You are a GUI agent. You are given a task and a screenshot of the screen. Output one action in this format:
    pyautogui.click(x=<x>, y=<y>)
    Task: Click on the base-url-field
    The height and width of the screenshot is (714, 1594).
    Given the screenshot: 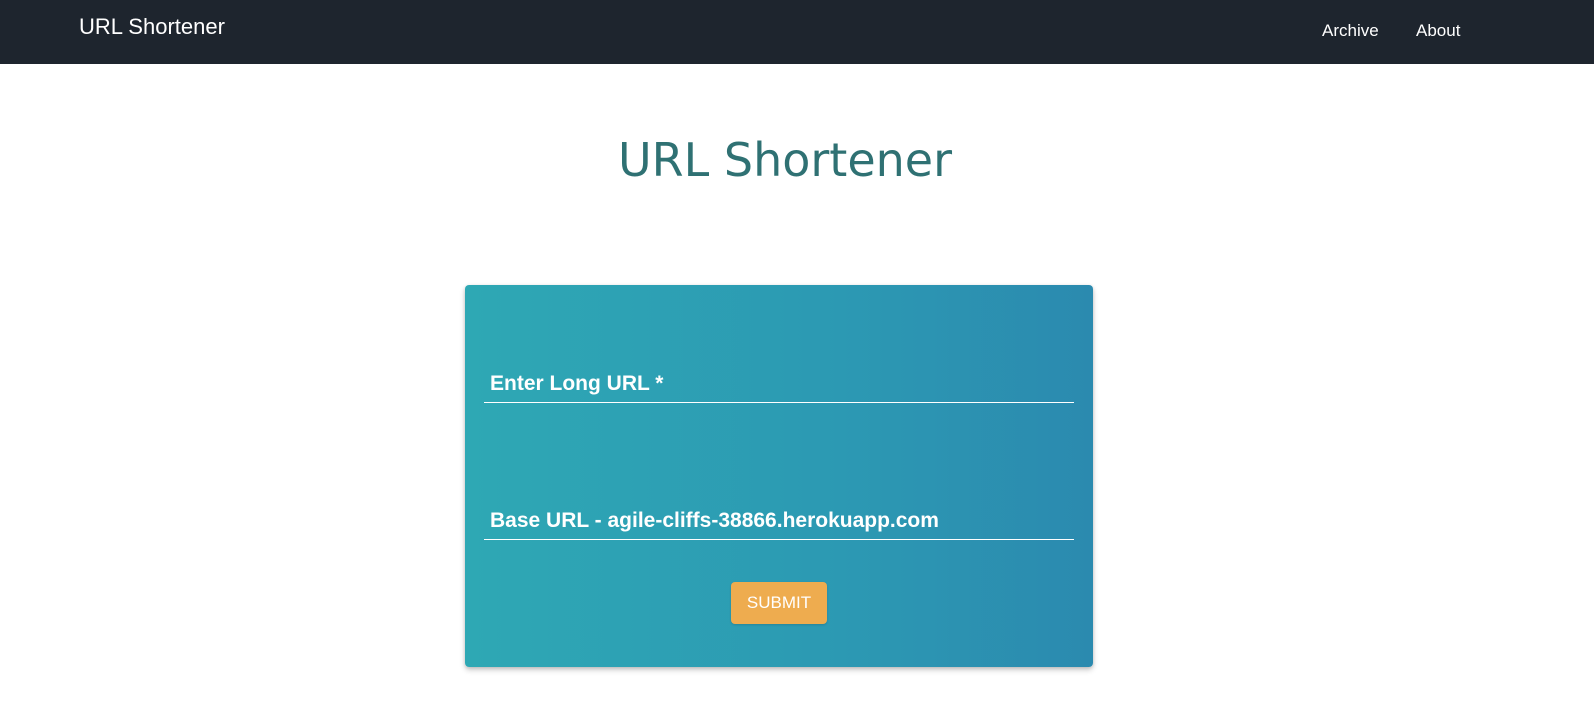 What is the action you would take?
    pyautogui.click(x=779, y=521)
    